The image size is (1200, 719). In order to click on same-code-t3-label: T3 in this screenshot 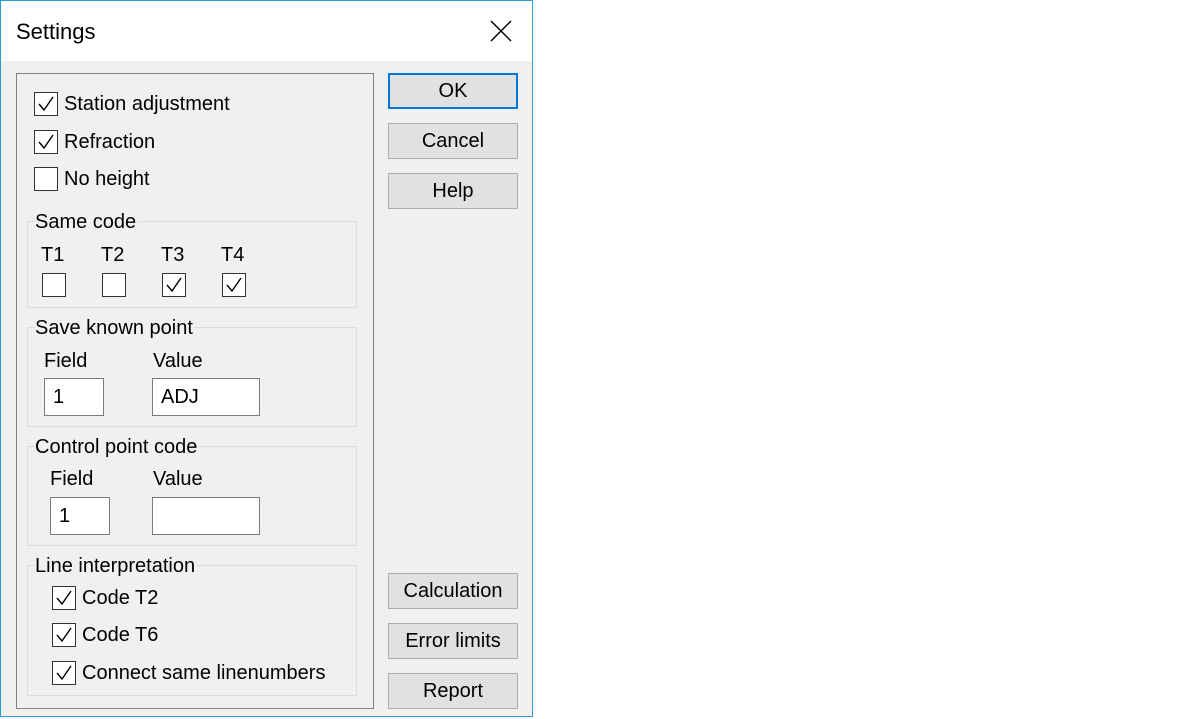, I will do `click(173, 255)`.